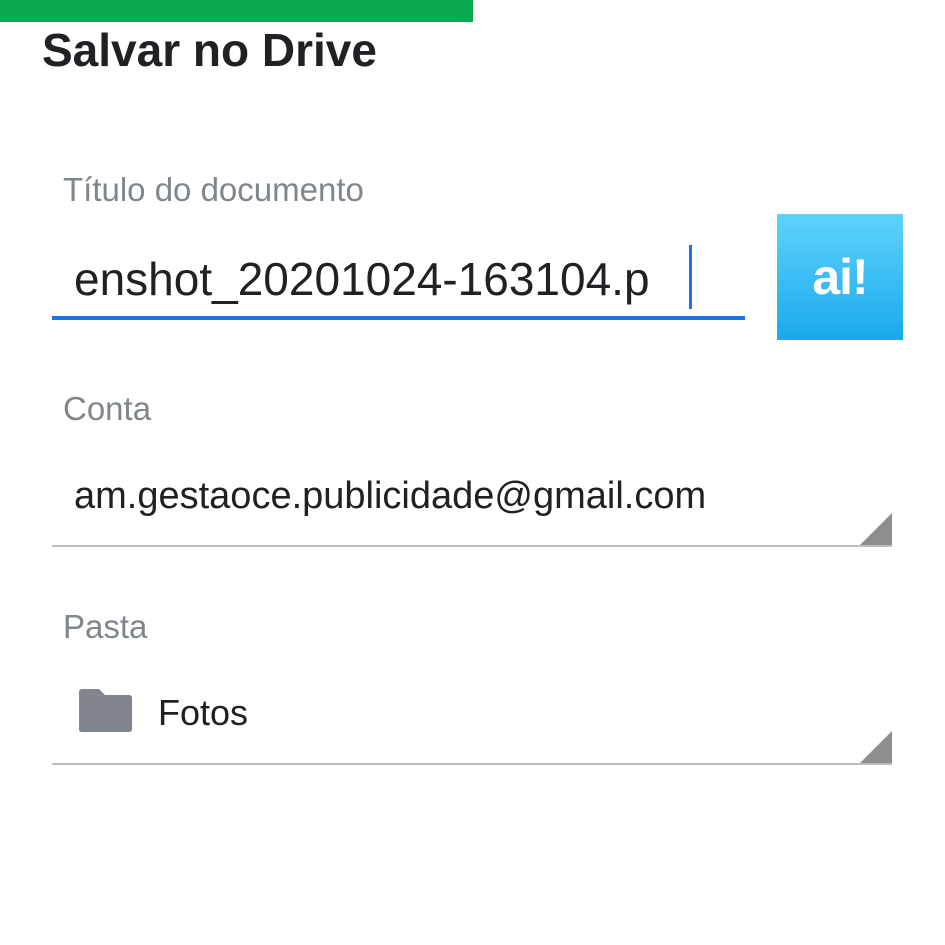 The height and width of the screenshot is (945, 945). What do you see at coordinates (690, 277) in the screenshot?
I see `text-cursor` at bounding box center [690, 277].